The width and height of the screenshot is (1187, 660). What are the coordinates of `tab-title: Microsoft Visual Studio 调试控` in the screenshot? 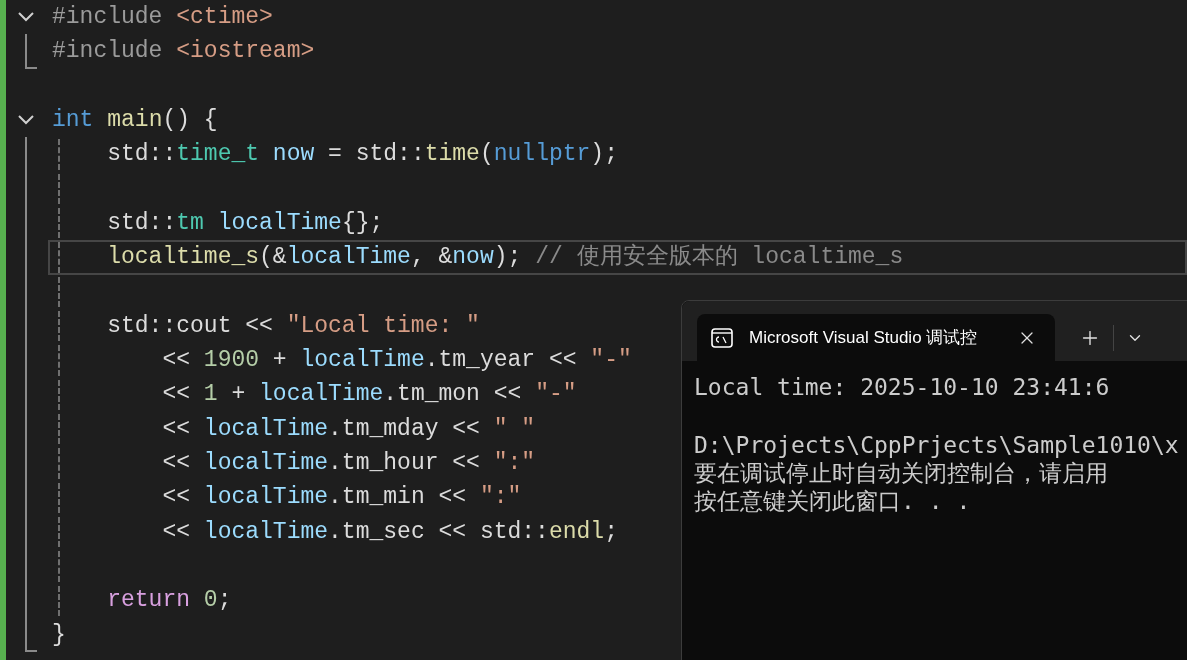 It's located at (864, 337).